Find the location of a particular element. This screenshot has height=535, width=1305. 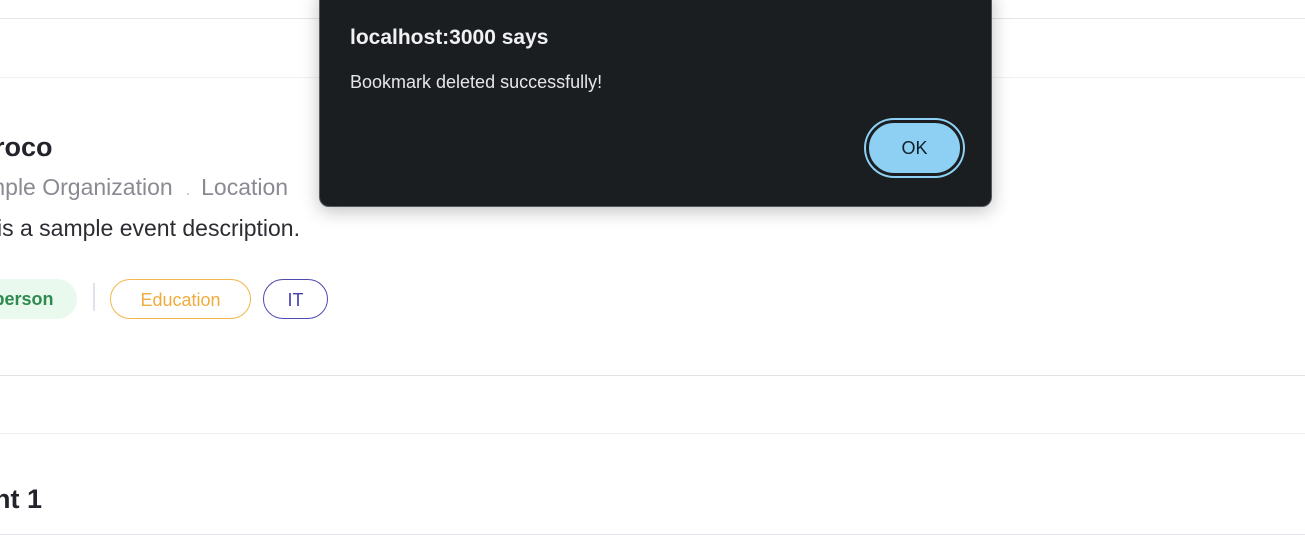

ok-button: OK is located at coordinates (914, 148).